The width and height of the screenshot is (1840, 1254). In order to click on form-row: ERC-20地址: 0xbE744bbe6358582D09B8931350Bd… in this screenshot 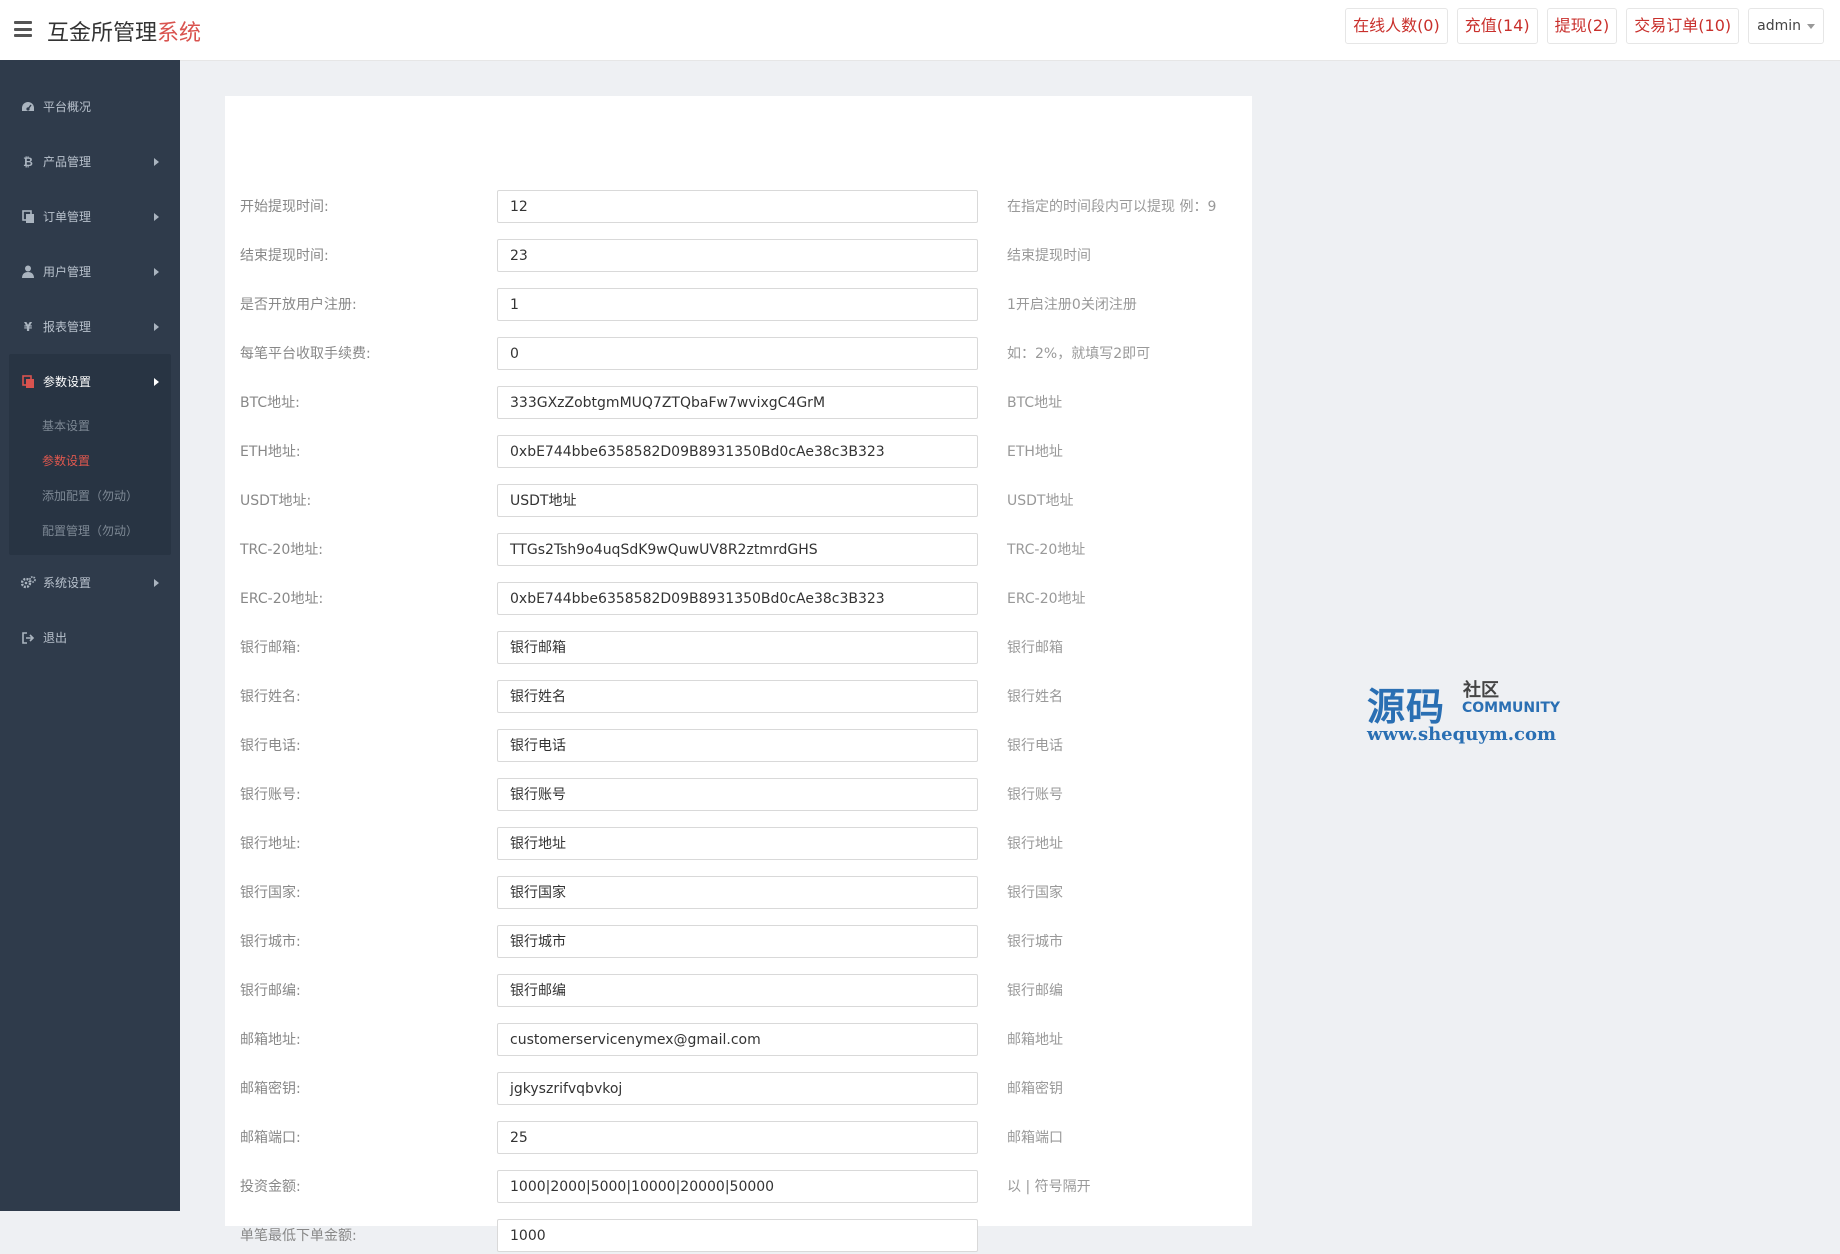, I will do `click(738, 599)`.